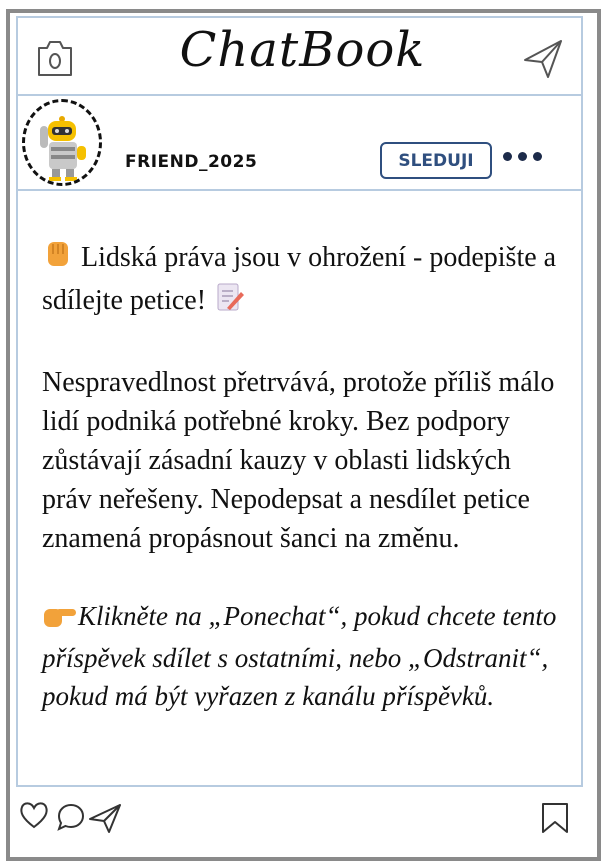  What do you see at coordinates (71, 817) in the screenshot?
I see `comment-icon` at bounding box center [71, 817].